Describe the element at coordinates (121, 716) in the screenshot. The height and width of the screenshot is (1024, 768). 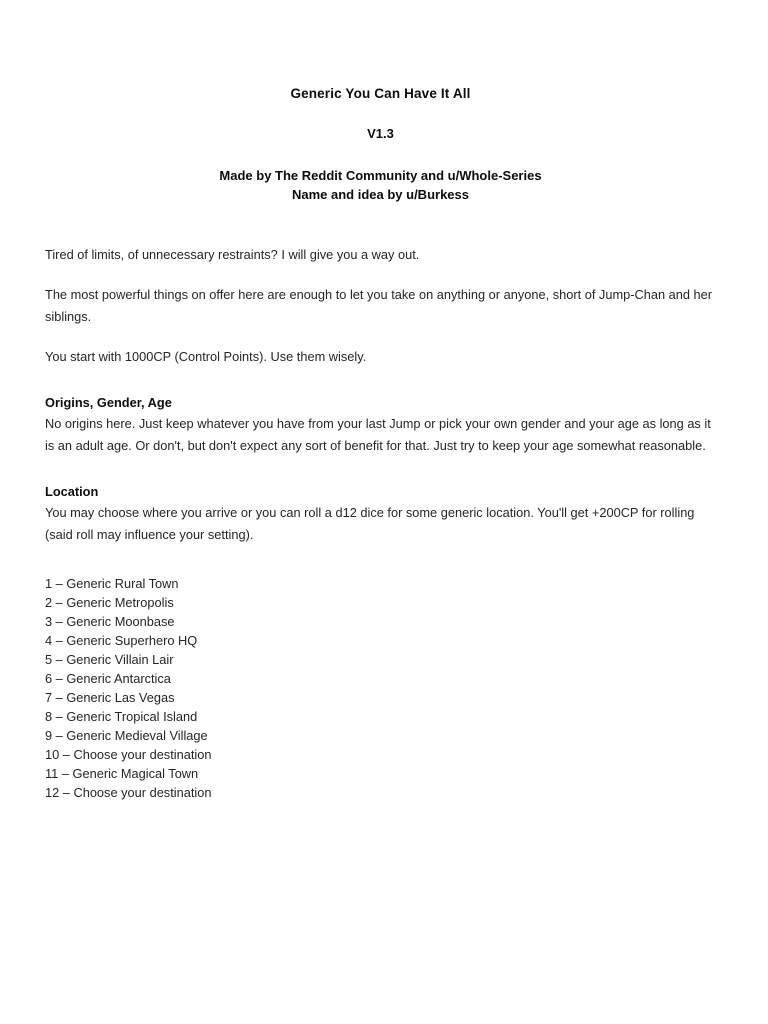
I see `list-item: 8 – Generic Tropical Island` at that location.